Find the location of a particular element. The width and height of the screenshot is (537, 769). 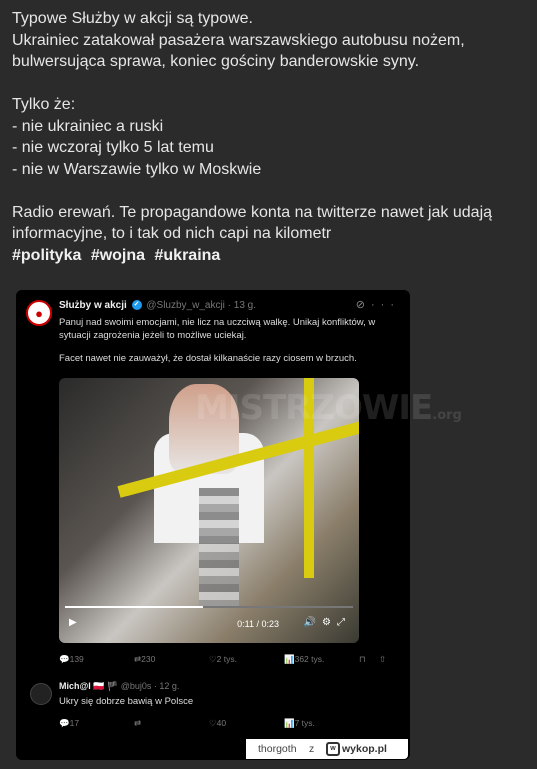

tag-link: #wojna is located at coordinates (118, 255).